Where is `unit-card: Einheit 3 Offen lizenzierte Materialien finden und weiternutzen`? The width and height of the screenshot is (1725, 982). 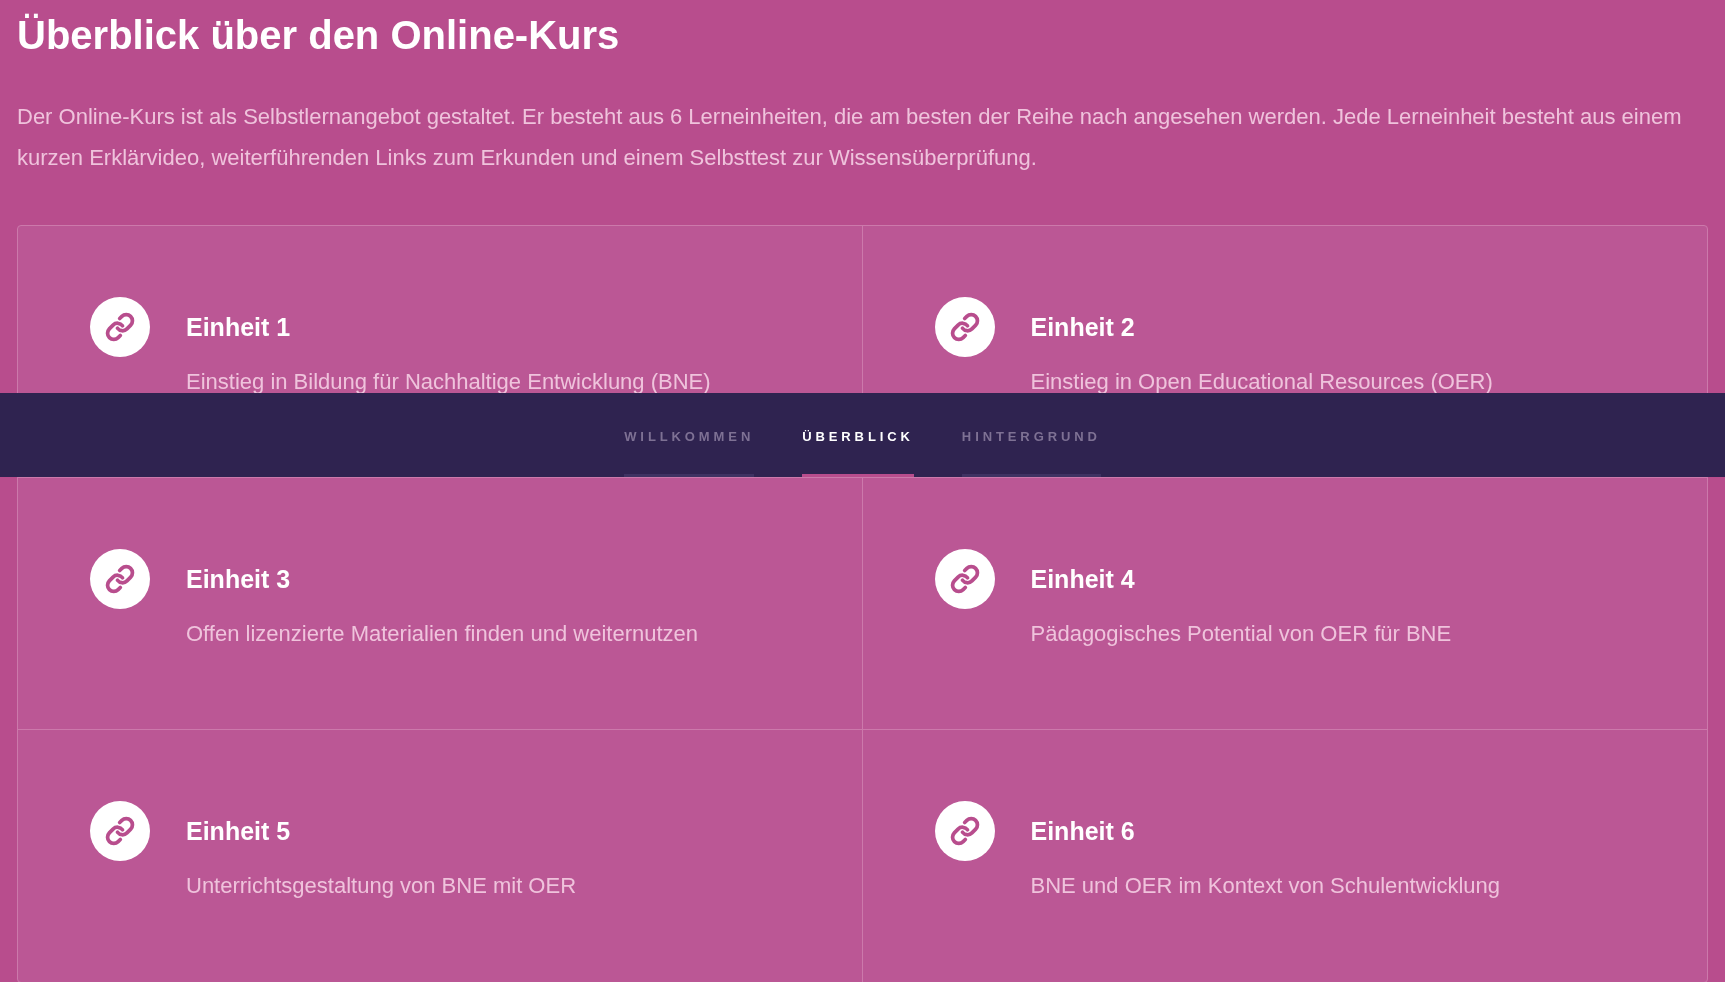
unit-card: Einheit 3 Offen lizenzierte Materialien finden und weiternutzen is located at coordinates (440, 604).